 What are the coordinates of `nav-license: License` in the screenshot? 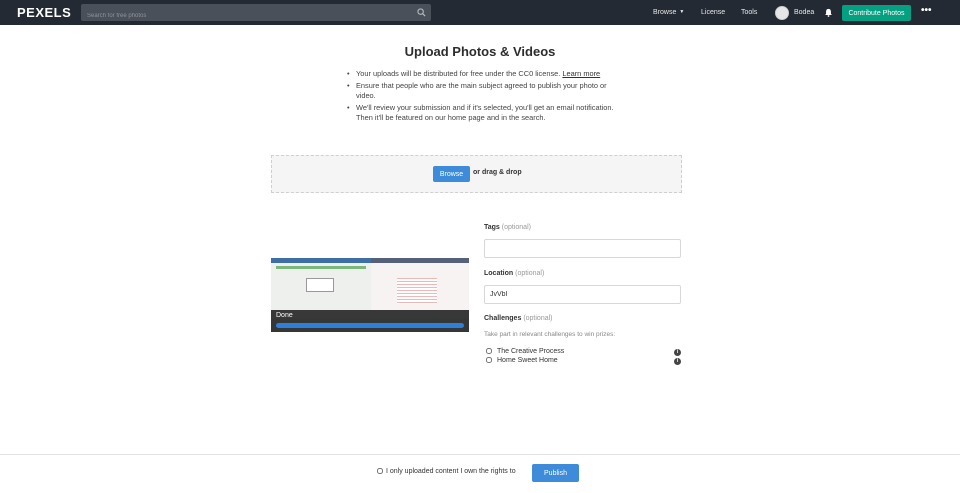 It's located at (713, 12).